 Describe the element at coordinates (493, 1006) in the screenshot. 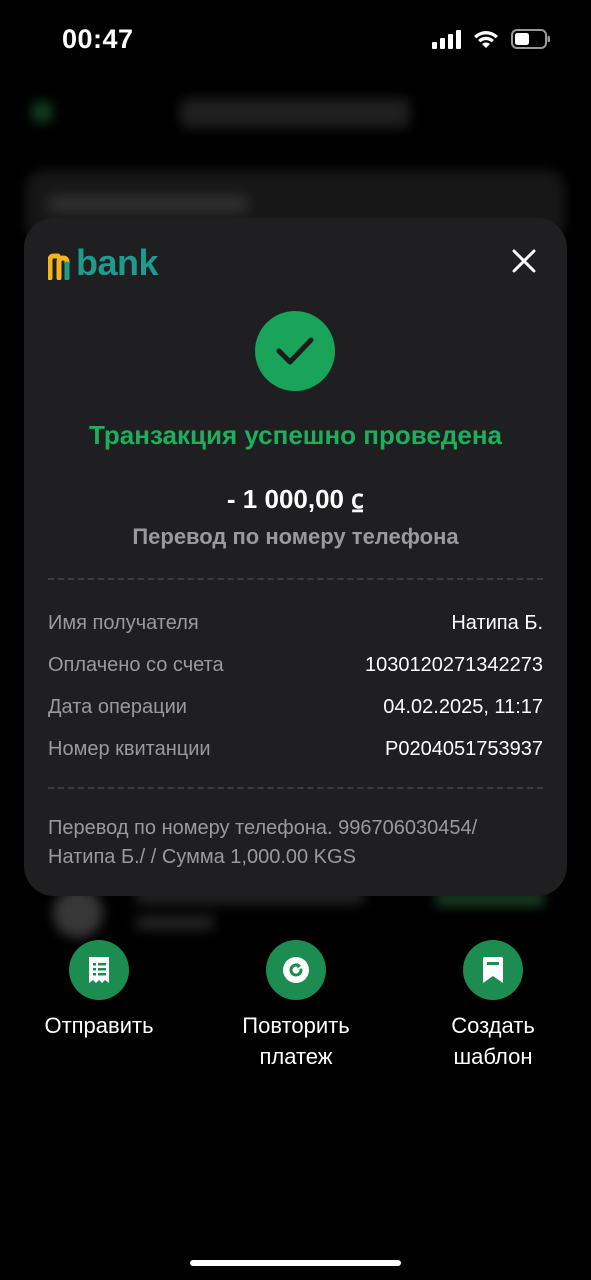

I see `create-template-button: Создать шаблон` at that location.